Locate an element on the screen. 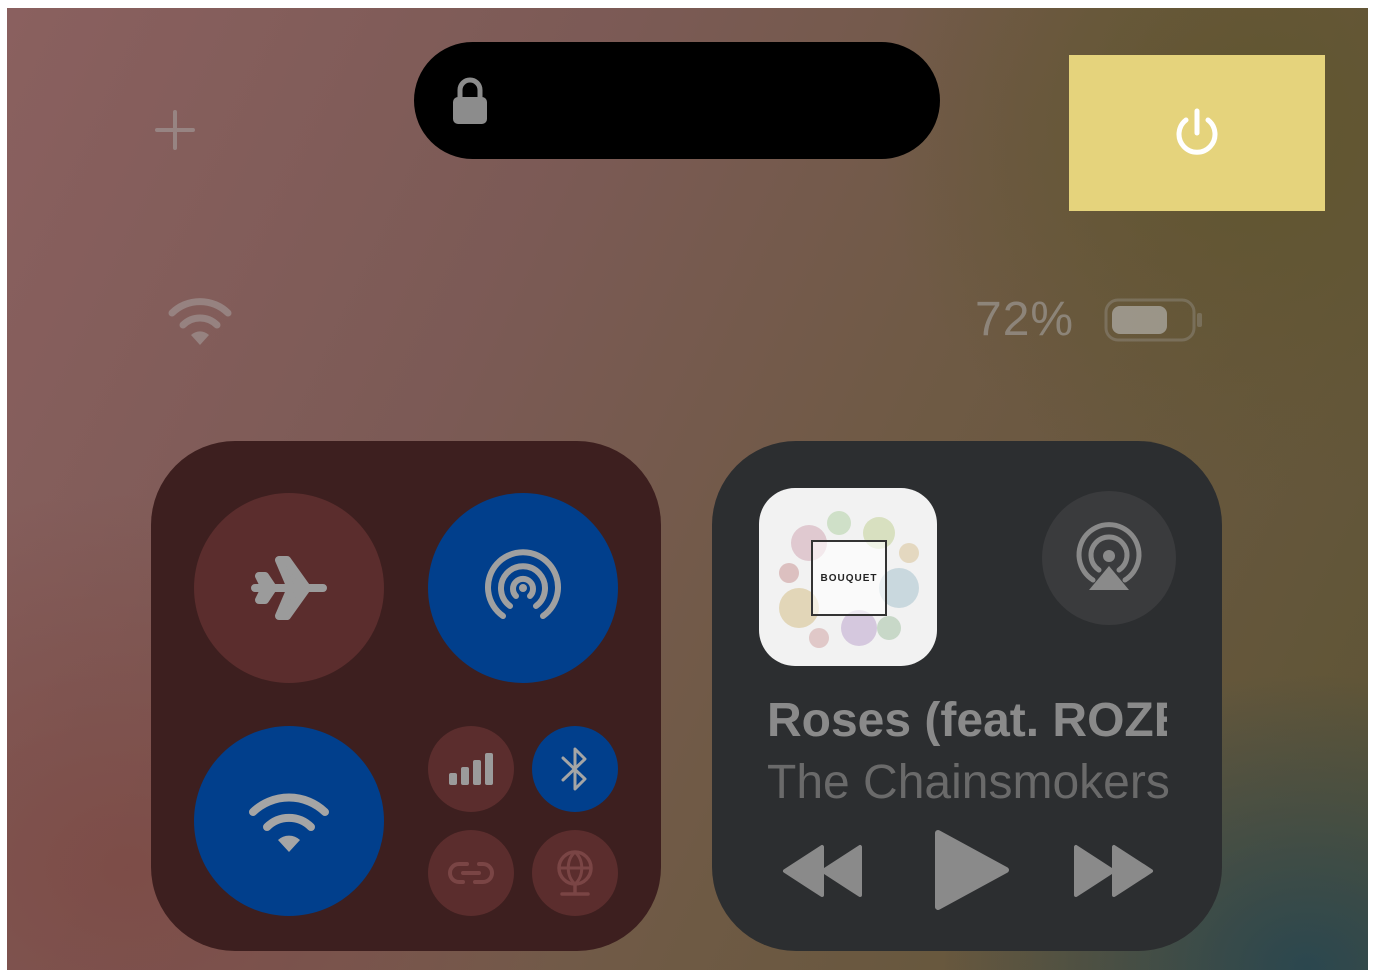 Image resolution: width=1375 pixels, height=970 pixels. airplane-mode-toggle is located at coordinates (289, 588).